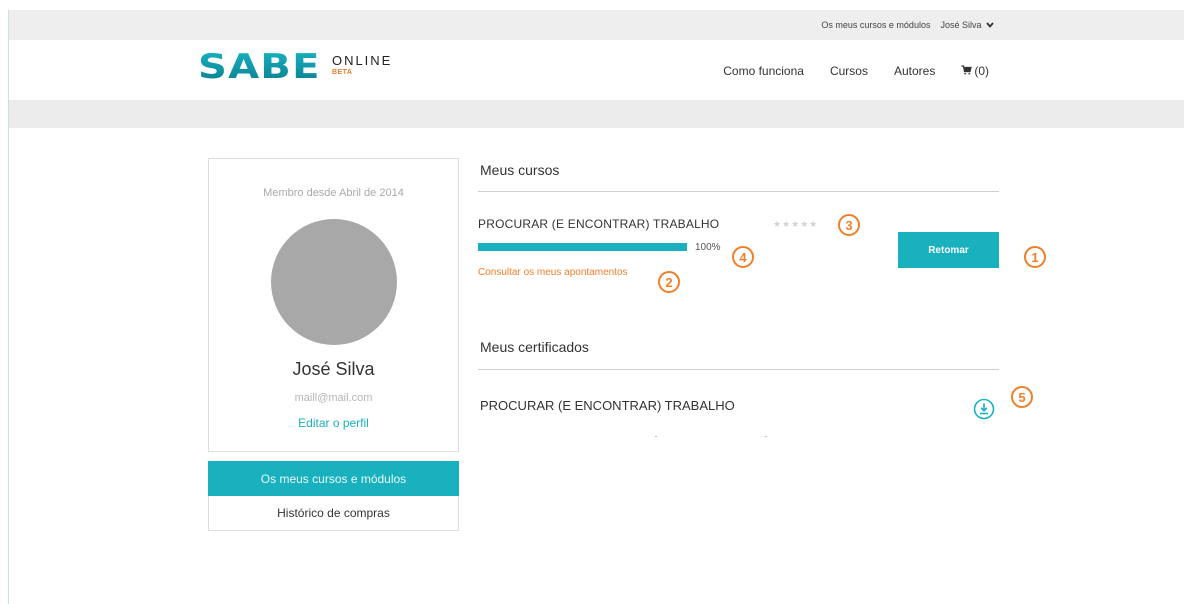  I want to click on nav-how-it-works: Como funciona, so click(763, 71).